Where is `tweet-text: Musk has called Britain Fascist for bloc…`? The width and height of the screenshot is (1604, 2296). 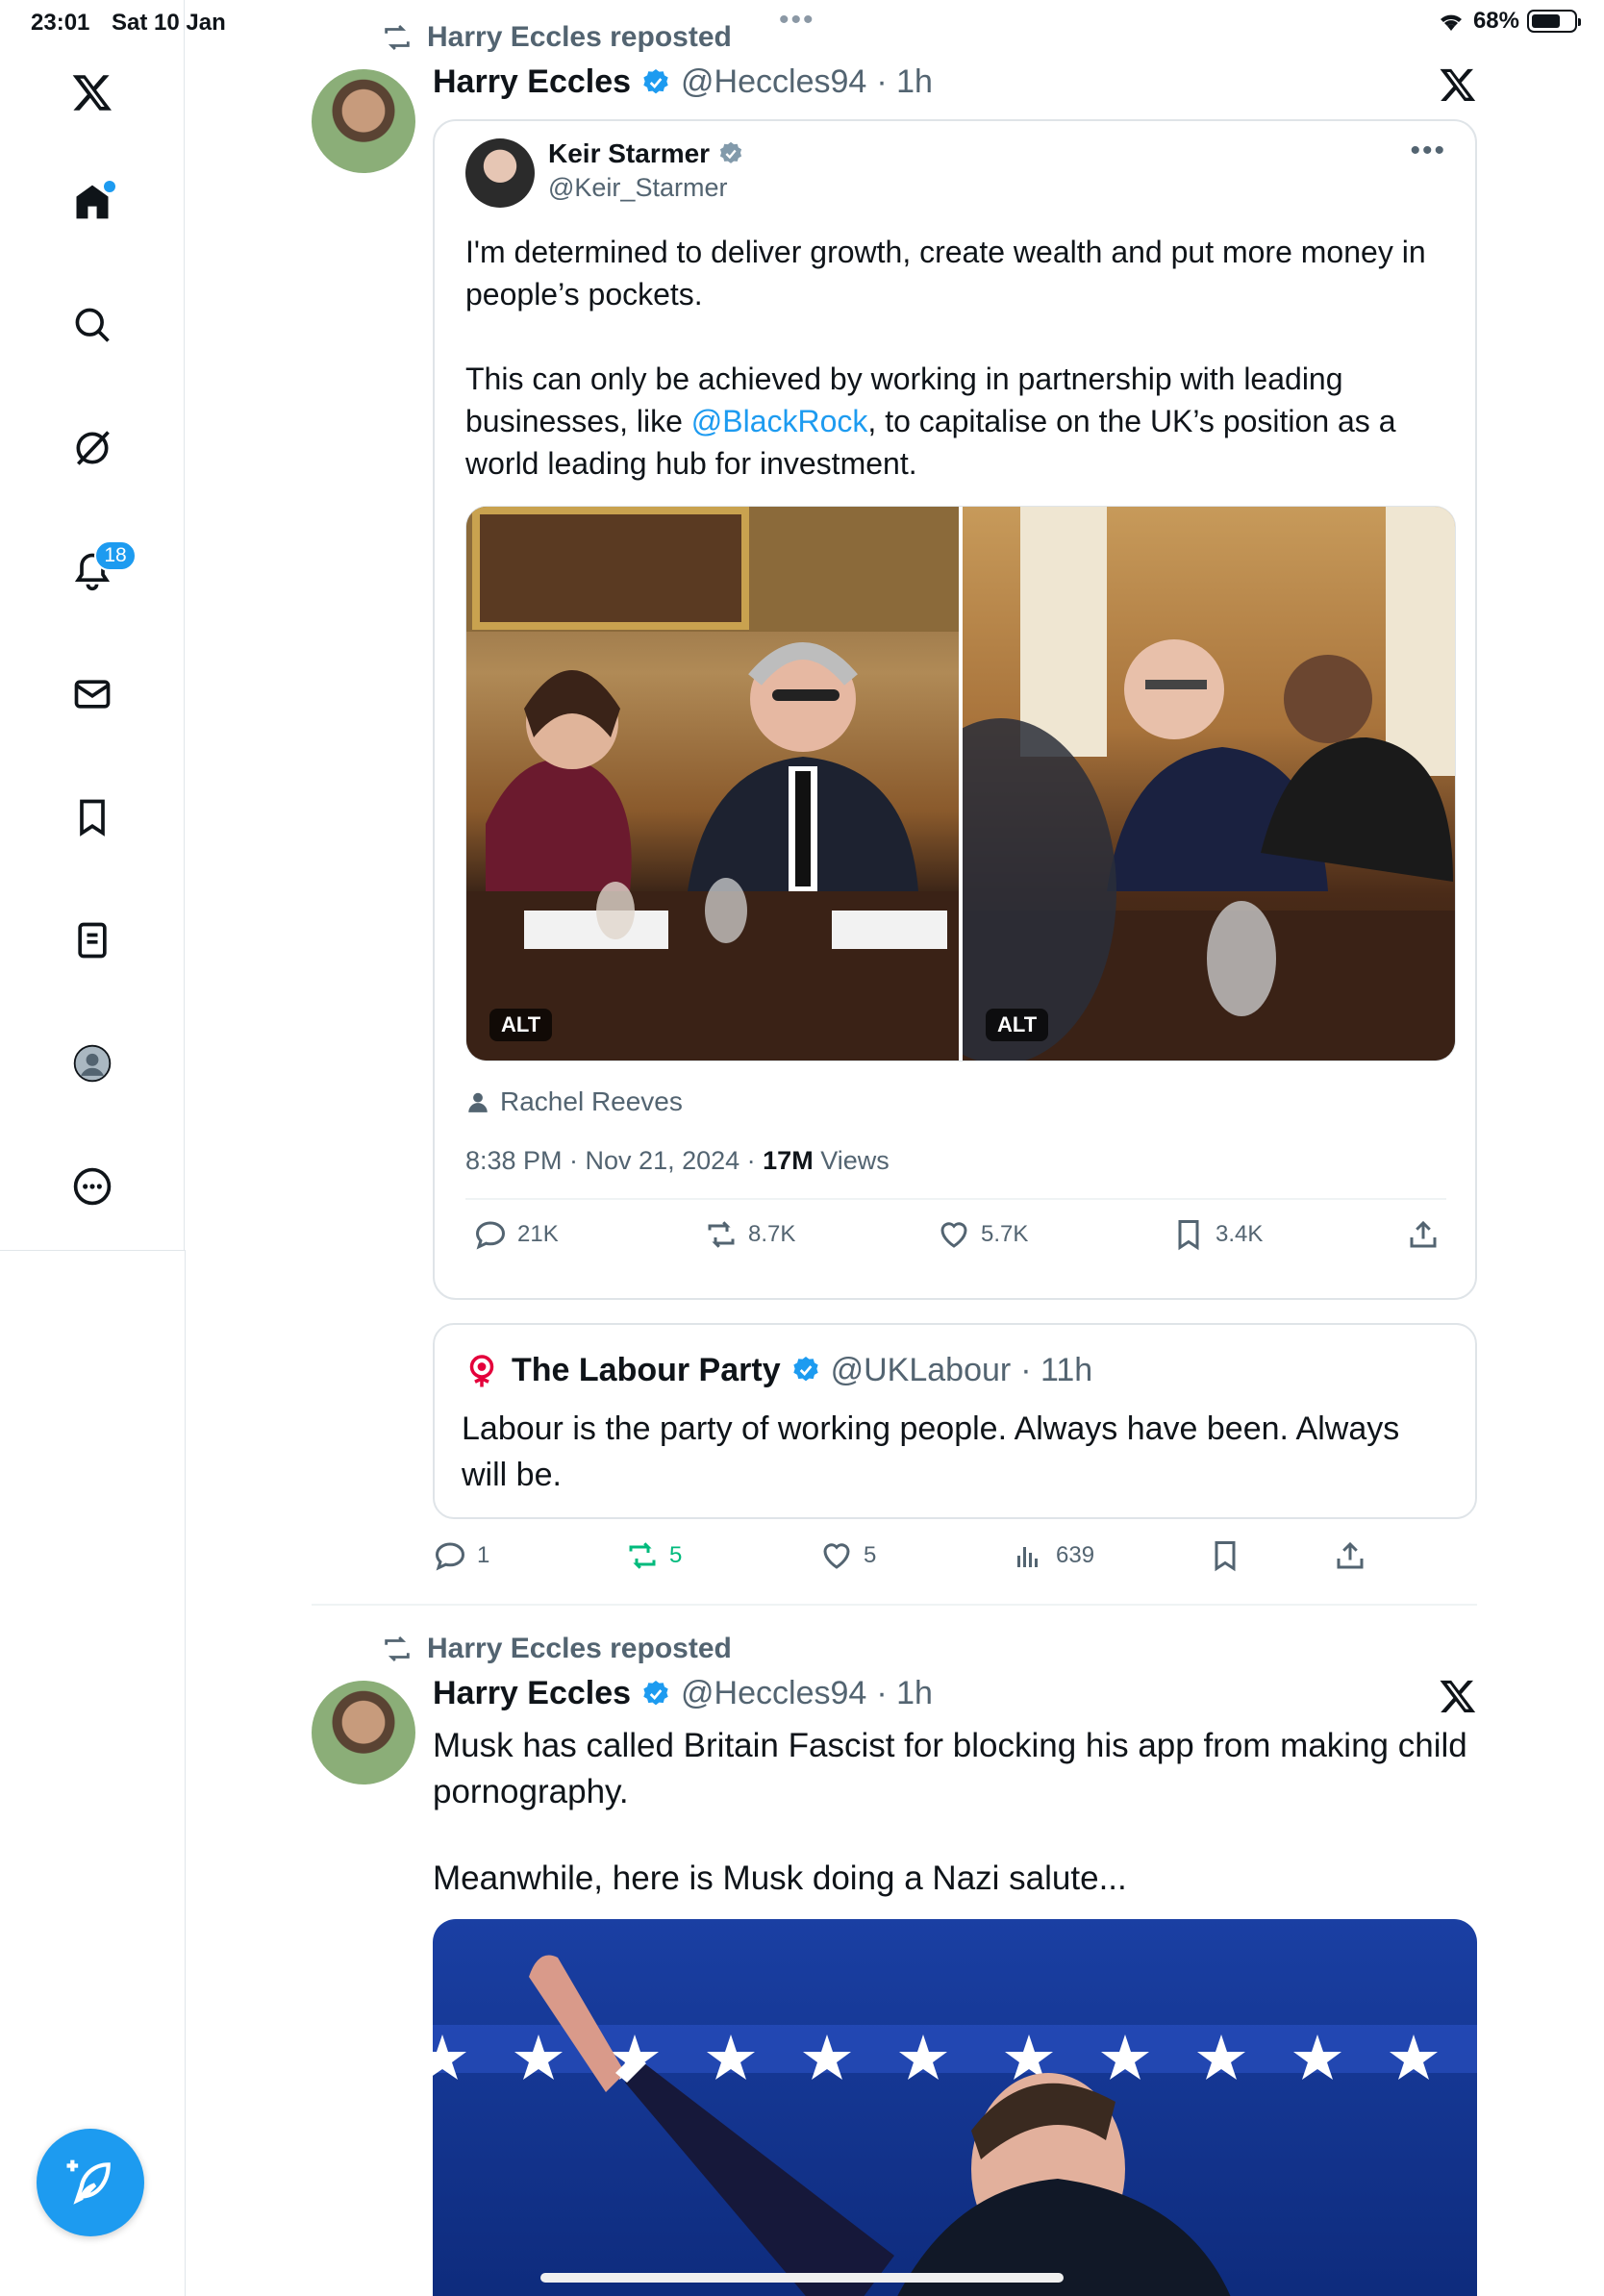
tweet-text: Musk has called Britain Fascist for bloc… is located at coordinates (950, 1768).